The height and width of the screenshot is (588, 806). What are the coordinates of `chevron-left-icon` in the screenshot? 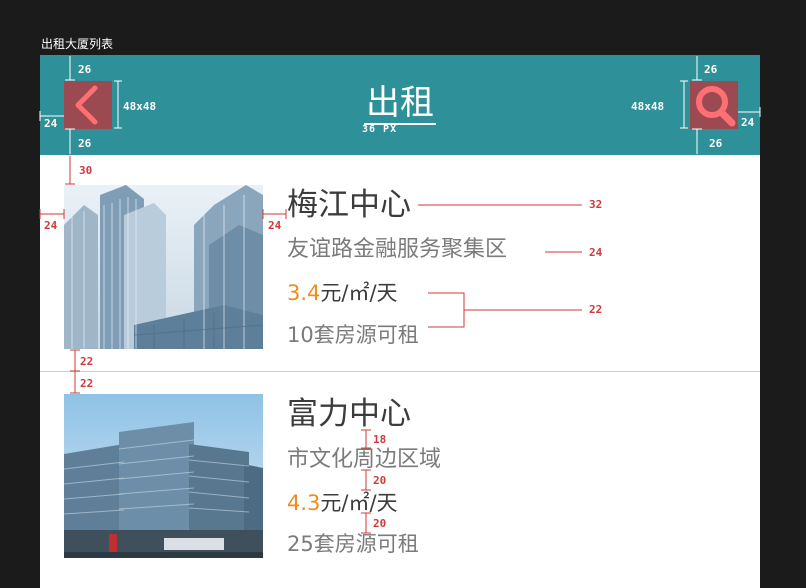 It's located at (86, 105).